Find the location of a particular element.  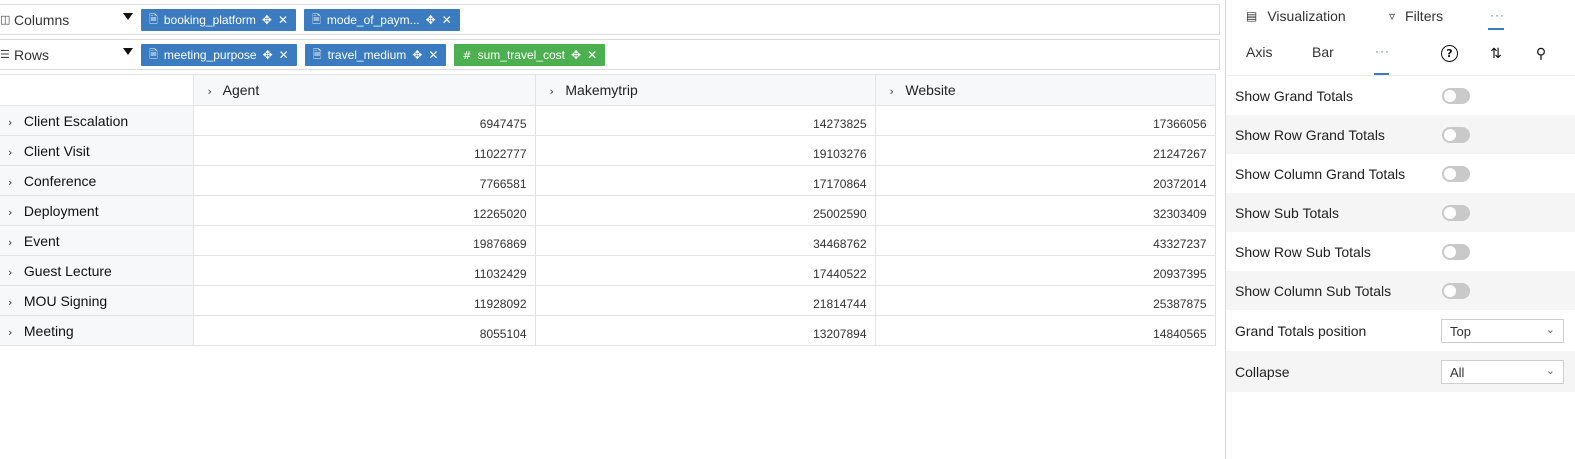

row-header: › Guest Lecture is located at coordinates (97, 270).